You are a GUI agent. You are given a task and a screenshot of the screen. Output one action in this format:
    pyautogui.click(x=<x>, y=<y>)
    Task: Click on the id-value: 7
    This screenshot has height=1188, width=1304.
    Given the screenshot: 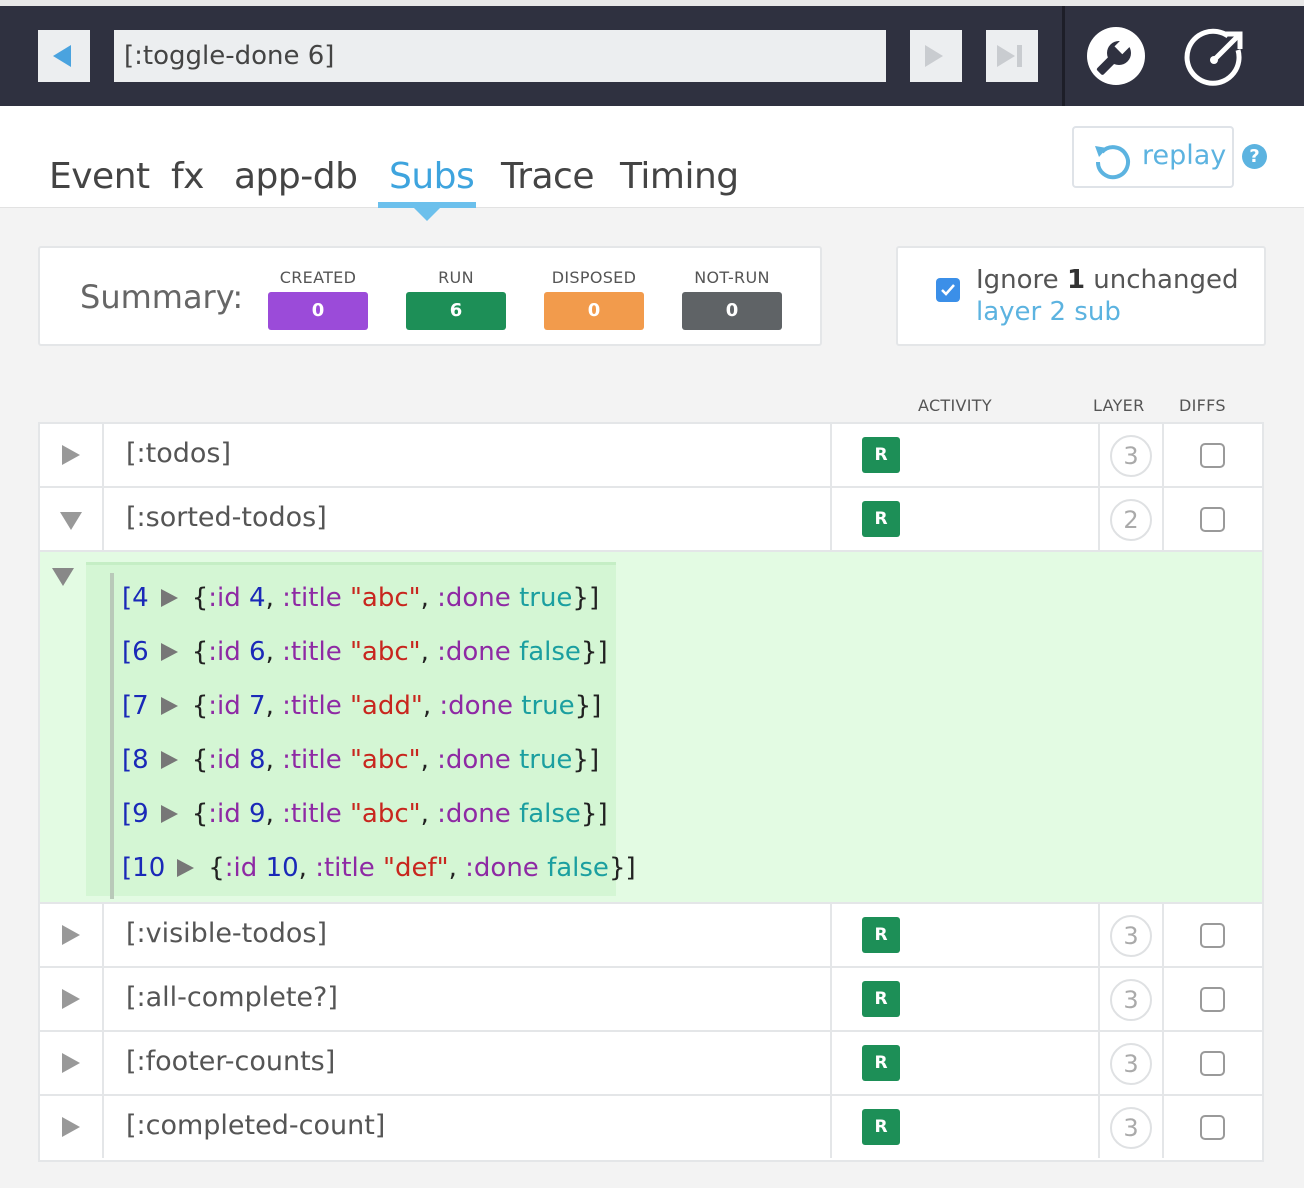 What is the action you would take?
    pyautogui.click(x=257, y=706)
    